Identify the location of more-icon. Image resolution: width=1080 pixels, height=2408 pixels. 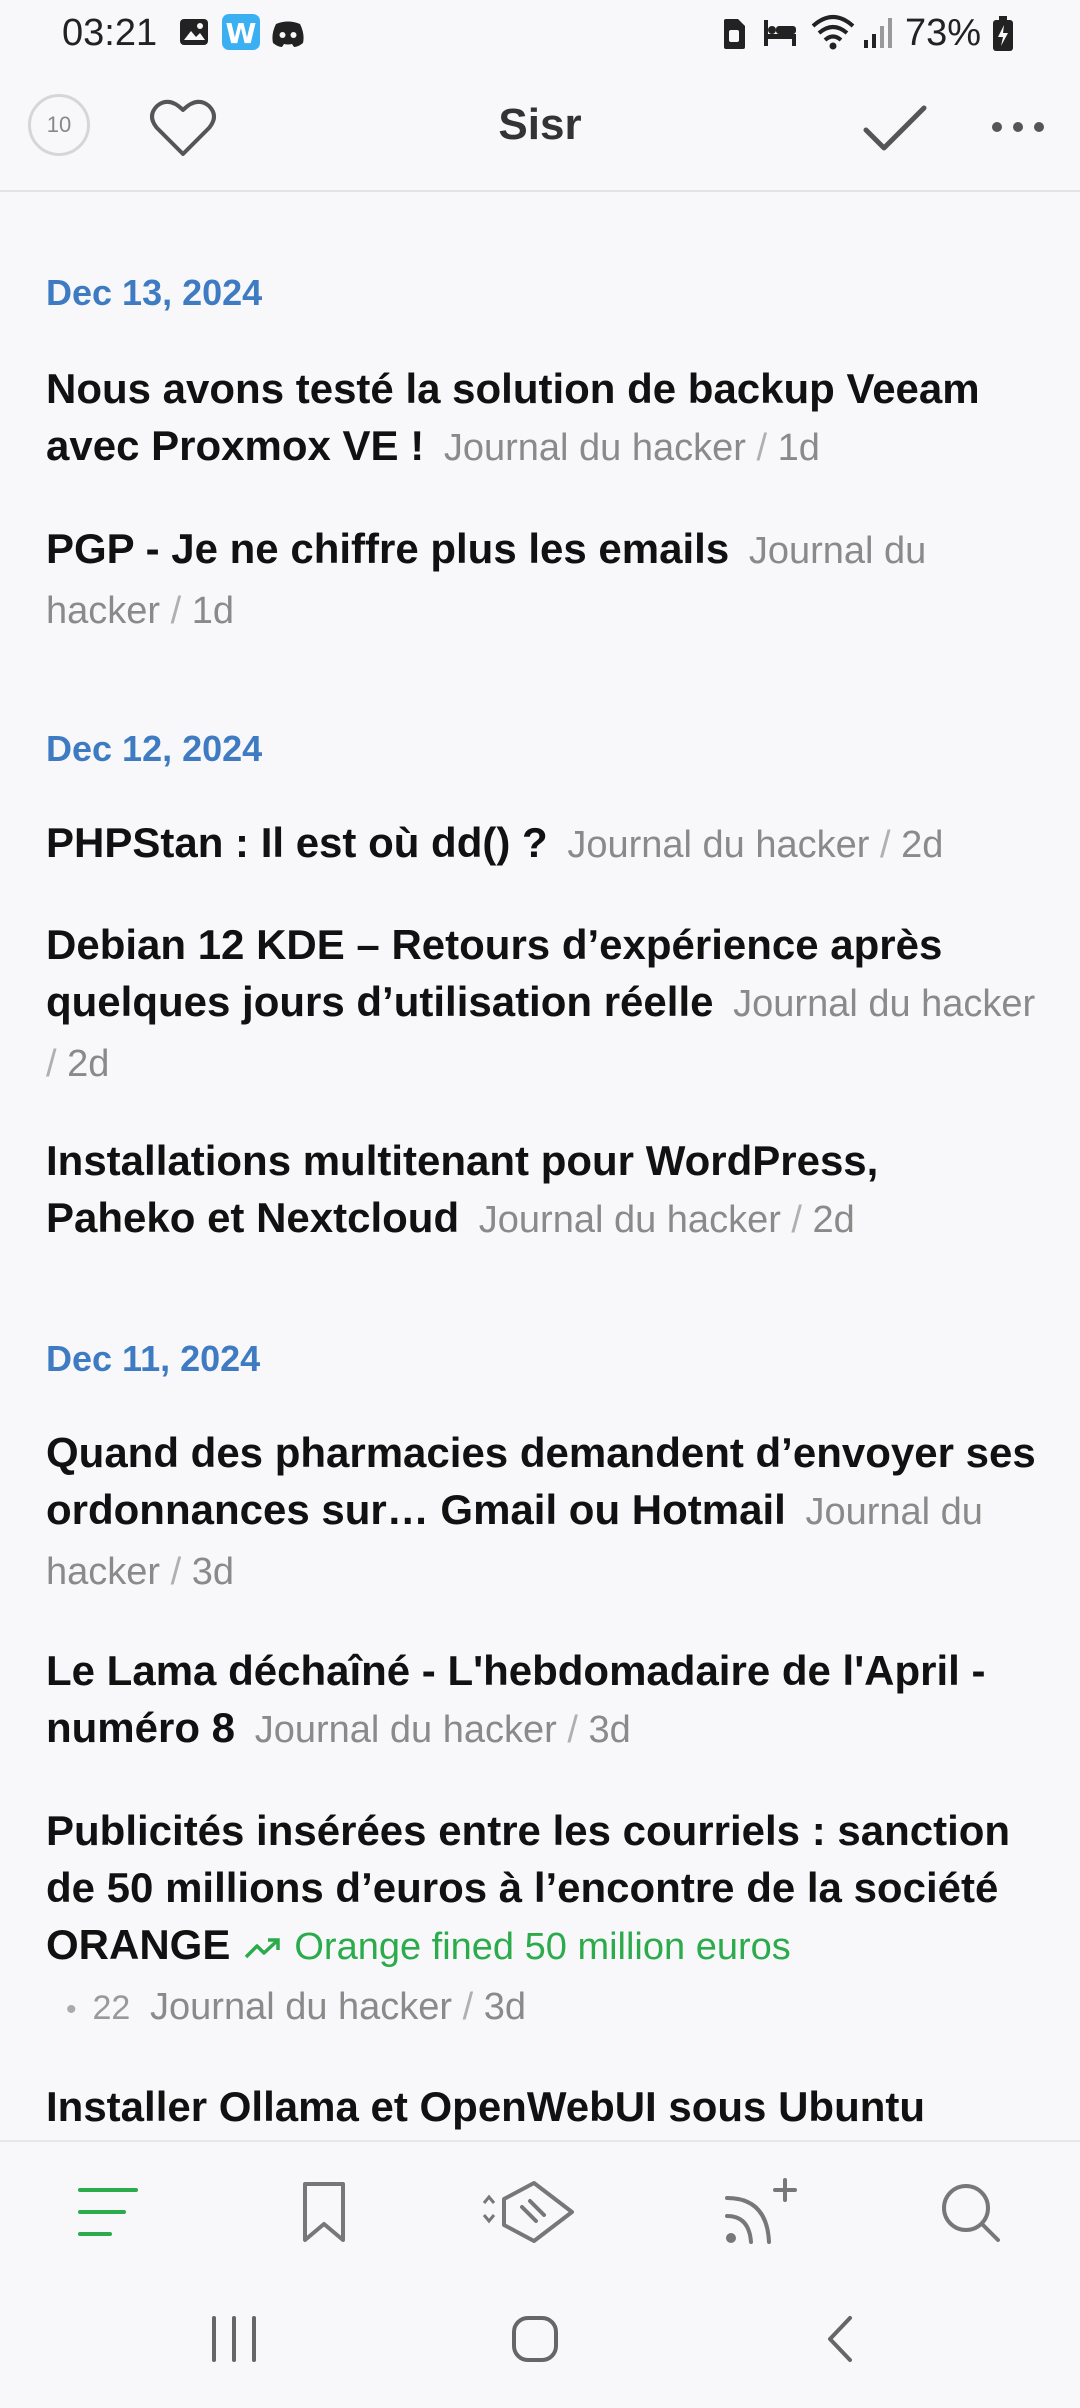
(1018, 127).